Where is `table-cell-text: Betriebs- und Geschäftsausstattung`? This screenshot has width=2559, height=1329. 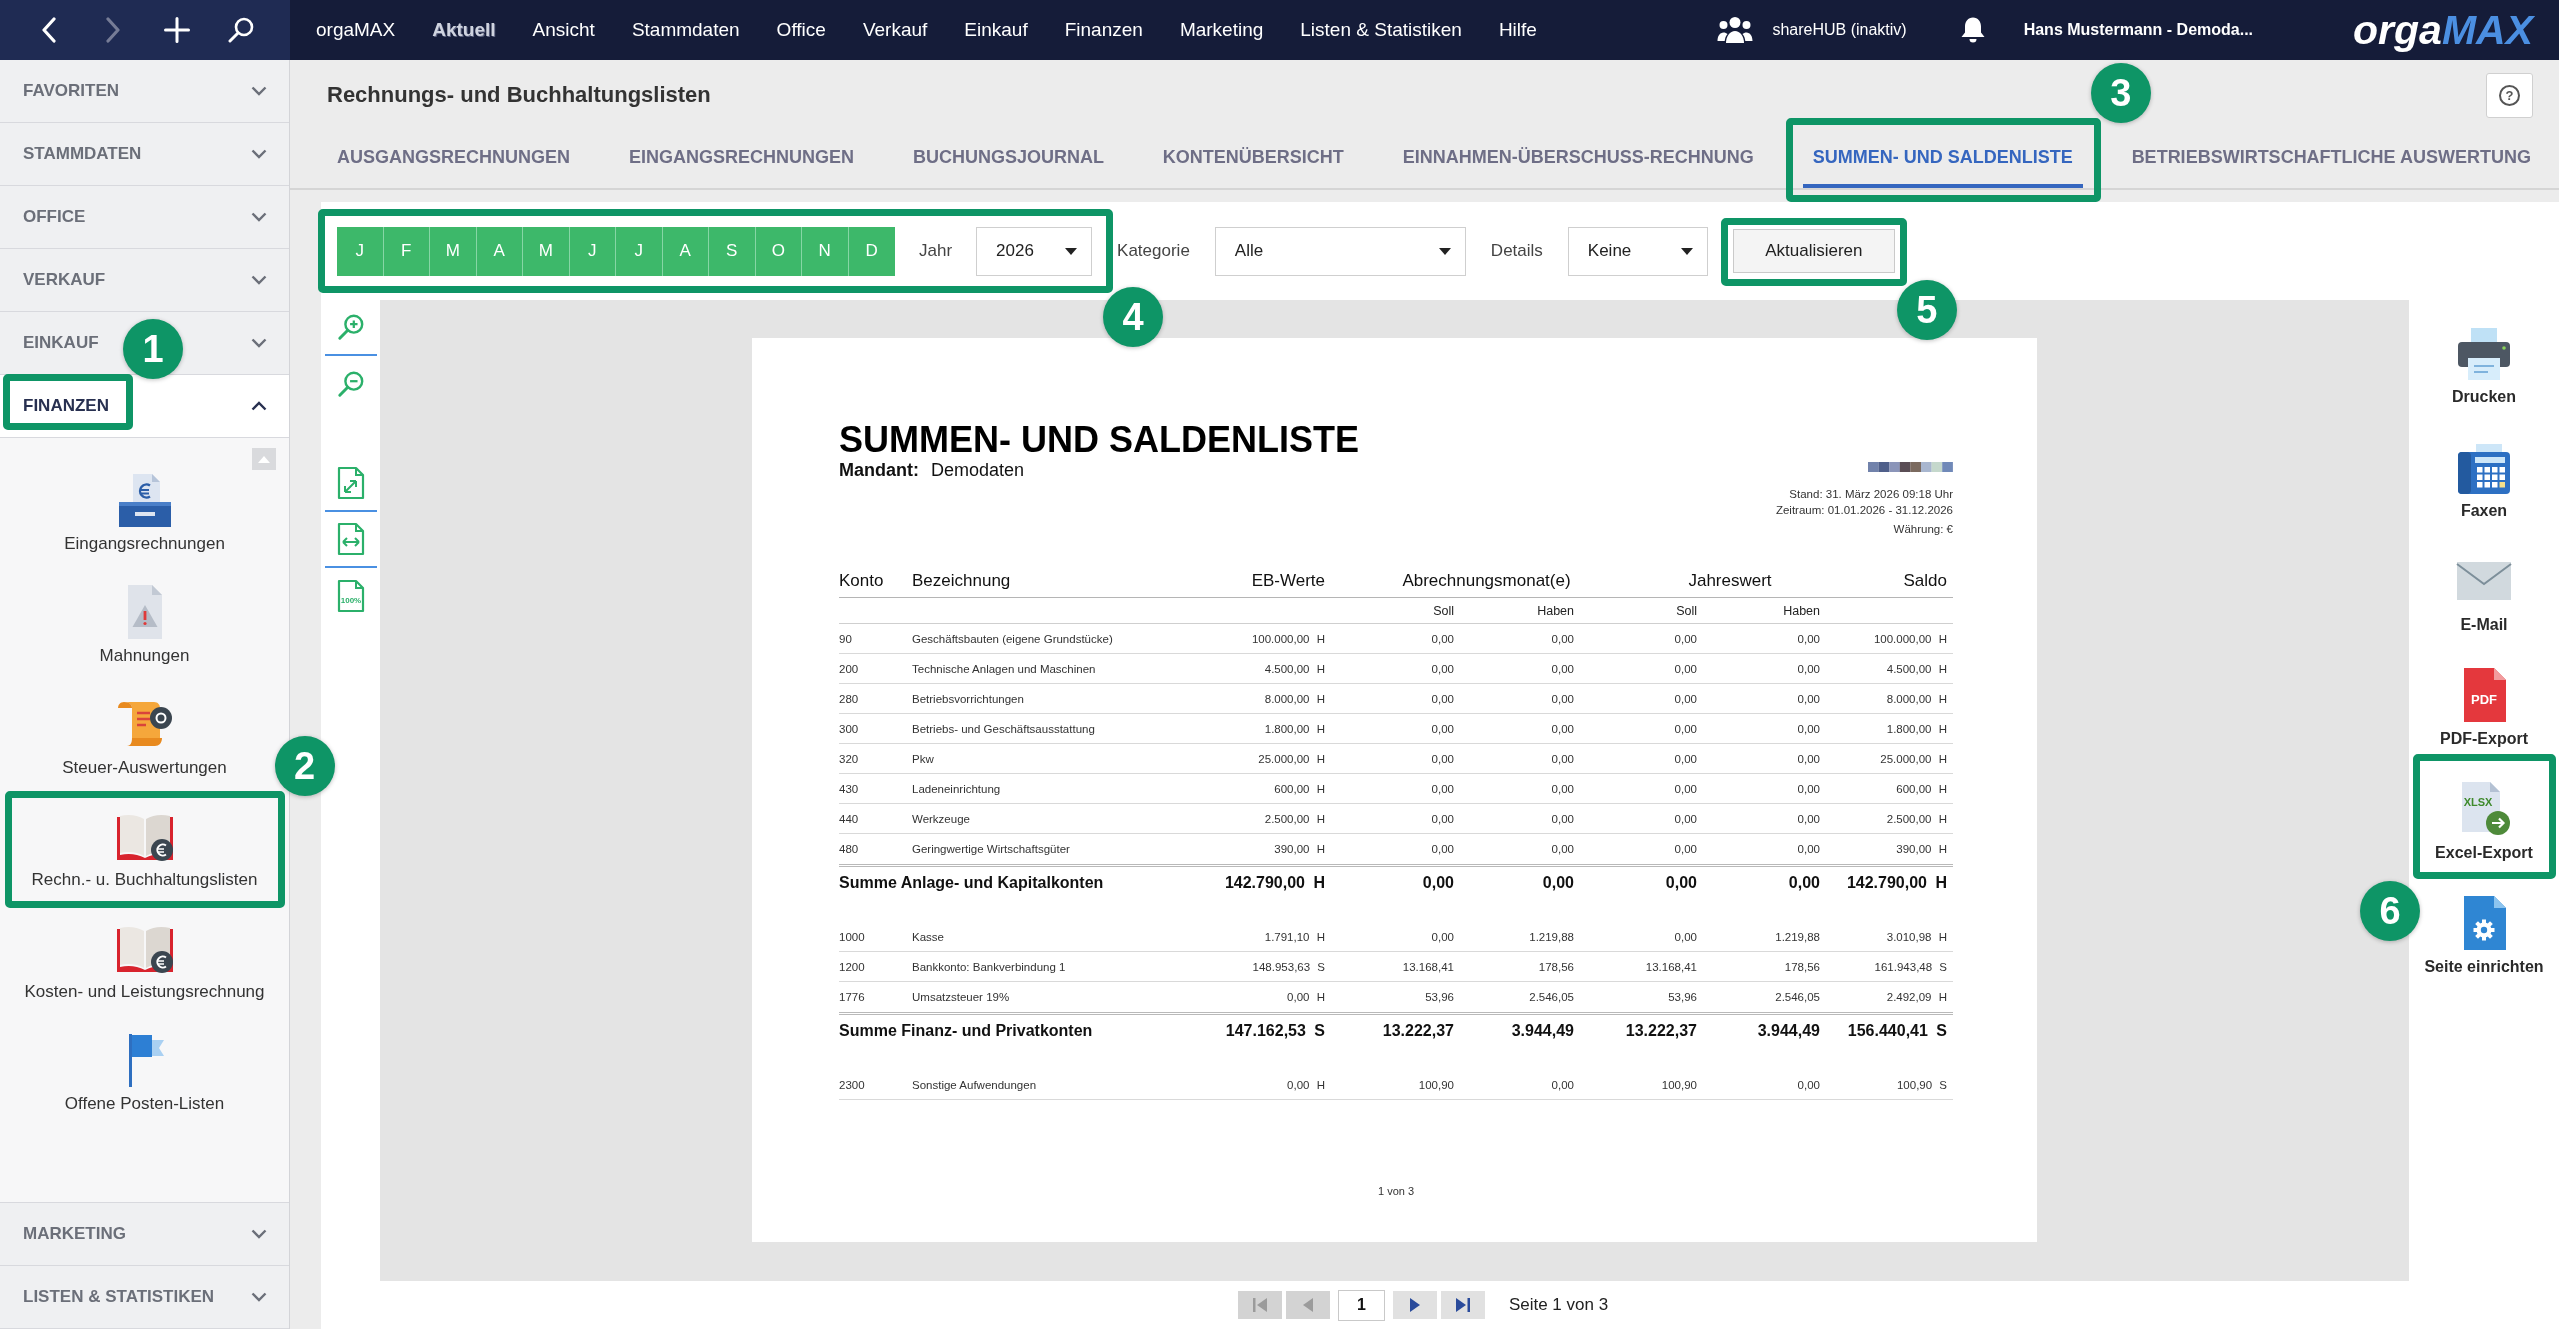
table-cell-text: Betriebs- und Geschäftsausstattung is located at coordinates (1004, 728).